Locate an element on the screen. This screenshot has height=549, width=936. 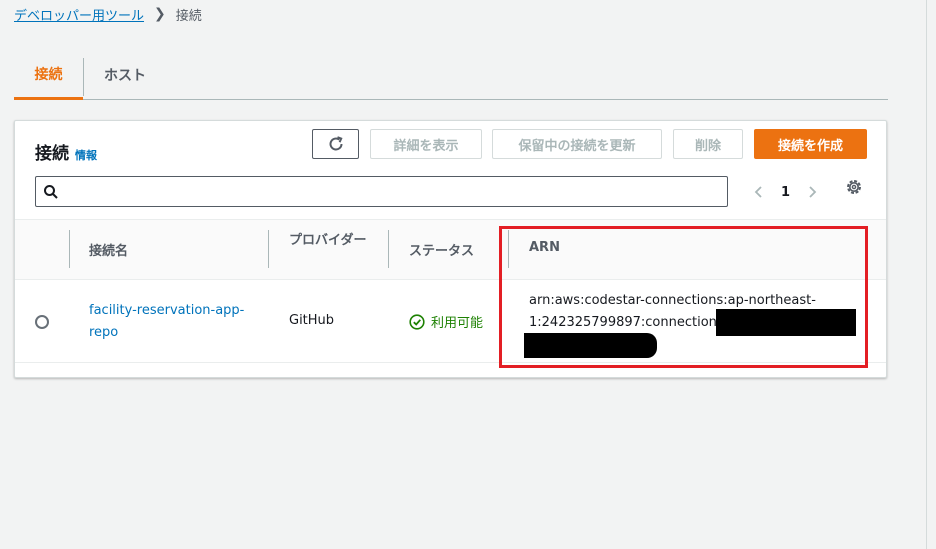
row-select-radio is located at coordinates (42, 322).